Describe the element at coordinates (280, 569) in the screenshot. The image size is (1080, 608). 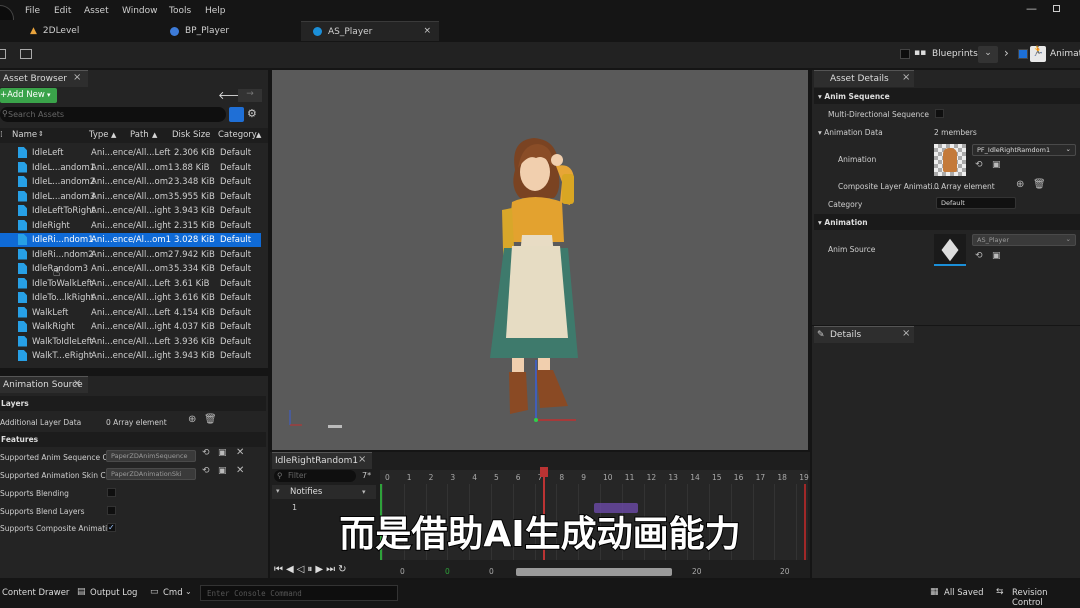
I see `skip-to-start-icon: ⏮` at that location.